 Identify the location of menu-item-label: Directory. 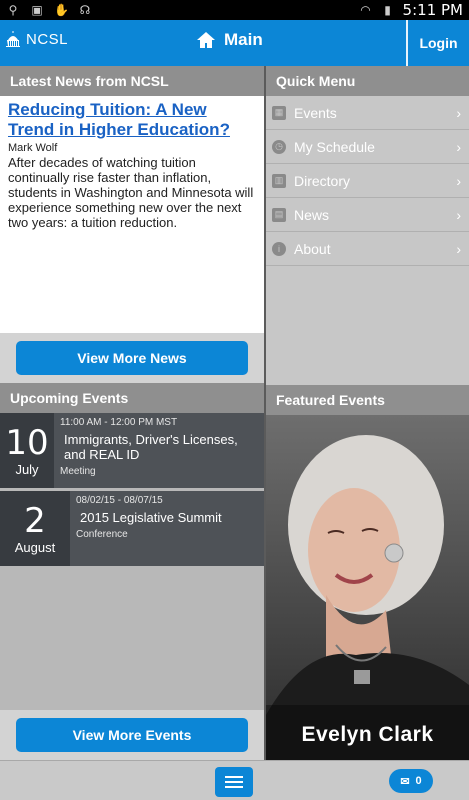
(322, 180).